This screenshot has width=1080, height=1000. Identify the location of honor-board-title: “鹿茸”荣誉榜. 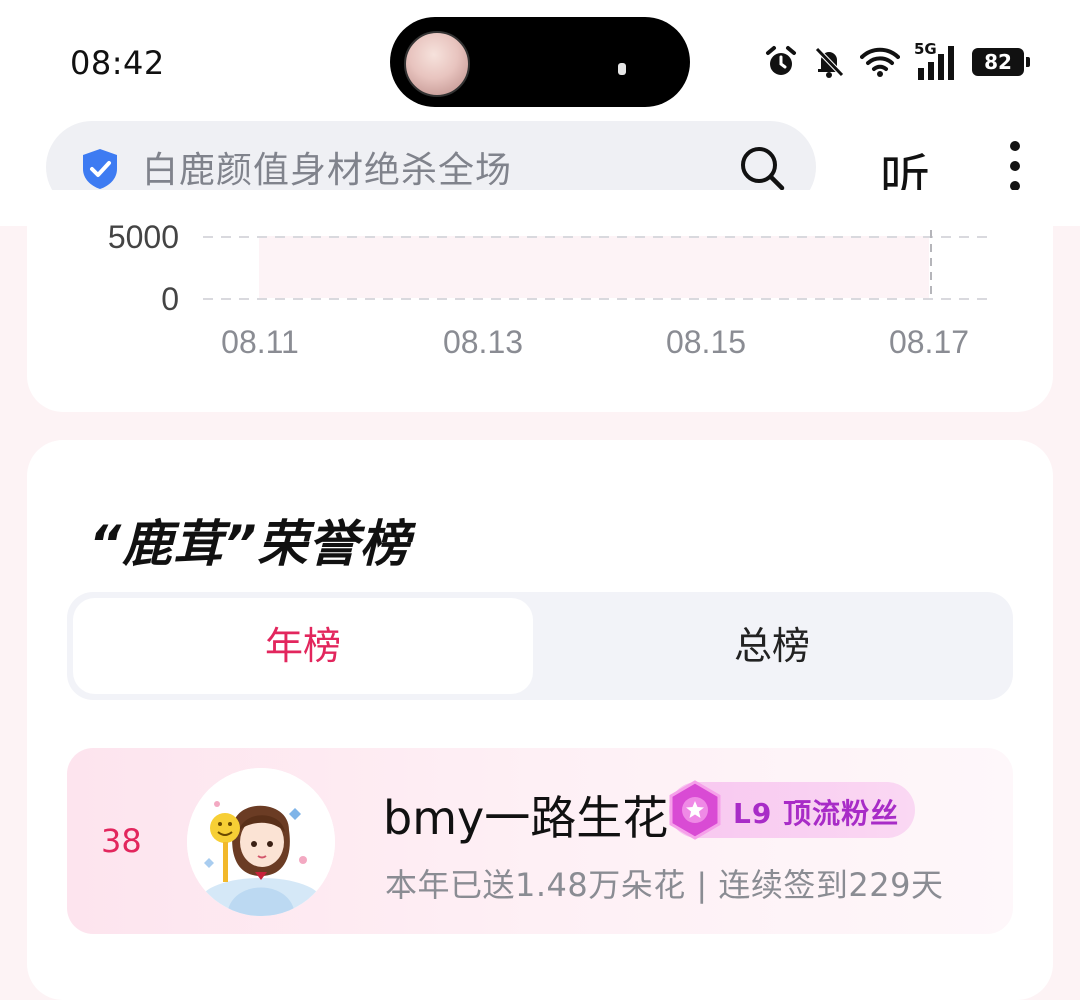
(250, 544).